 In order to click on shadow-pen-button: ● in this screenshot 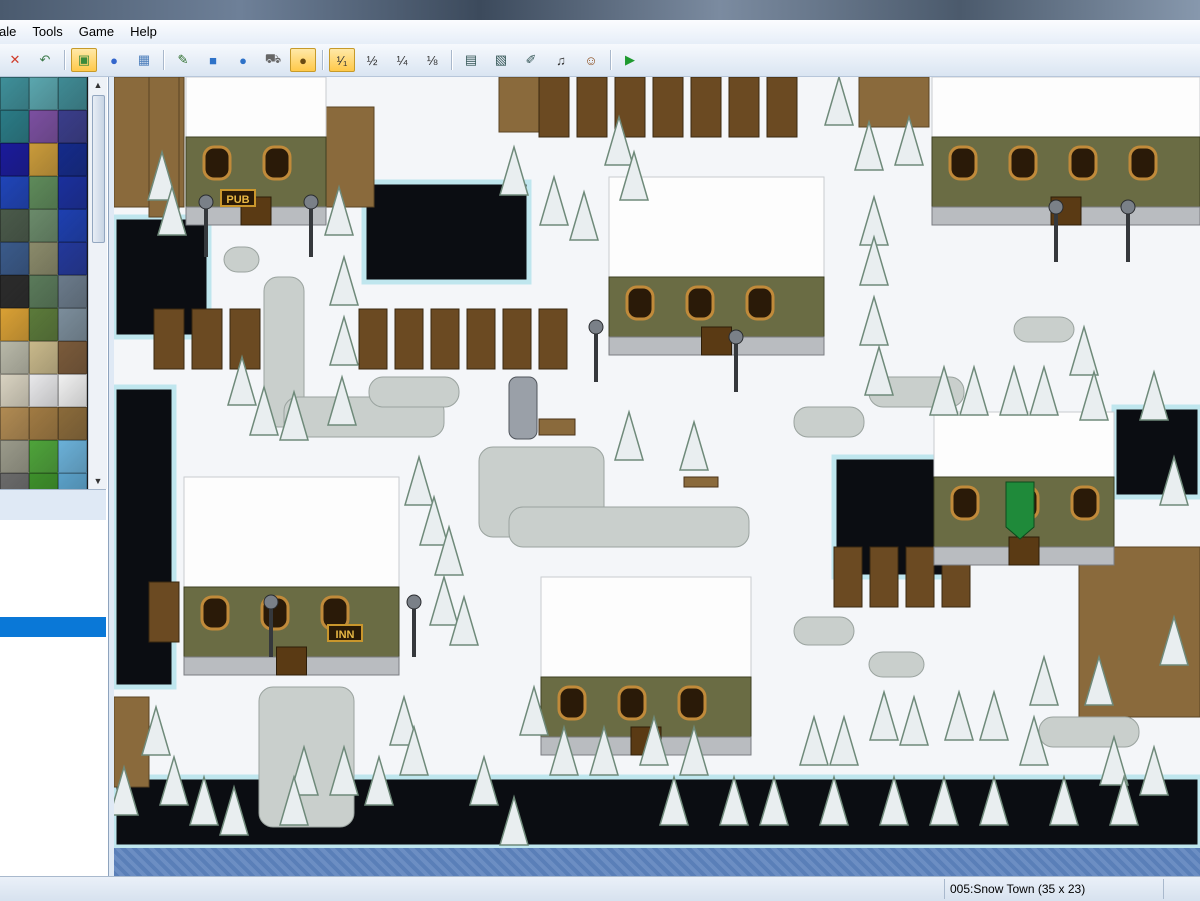, I will do `click(303, 60)`.